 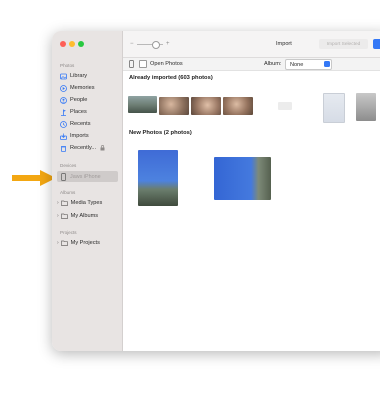 I want to click on annotation-arrow-icon, so click(x=34, y=178).